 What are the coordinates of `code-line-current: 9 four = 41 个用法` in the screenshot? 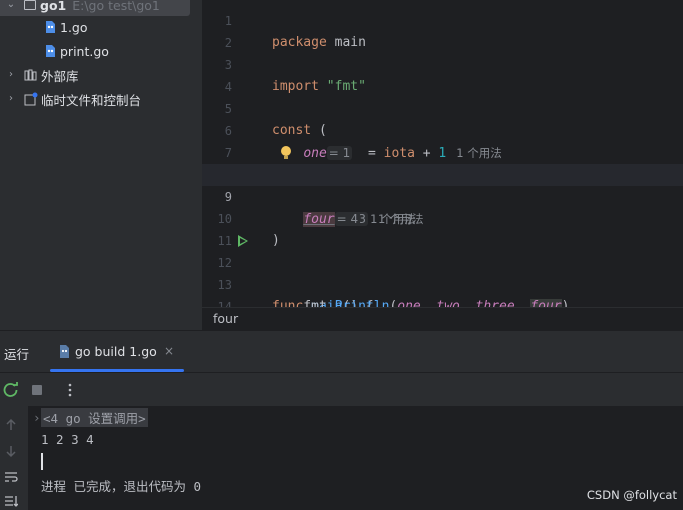 It's located at (442, 195).